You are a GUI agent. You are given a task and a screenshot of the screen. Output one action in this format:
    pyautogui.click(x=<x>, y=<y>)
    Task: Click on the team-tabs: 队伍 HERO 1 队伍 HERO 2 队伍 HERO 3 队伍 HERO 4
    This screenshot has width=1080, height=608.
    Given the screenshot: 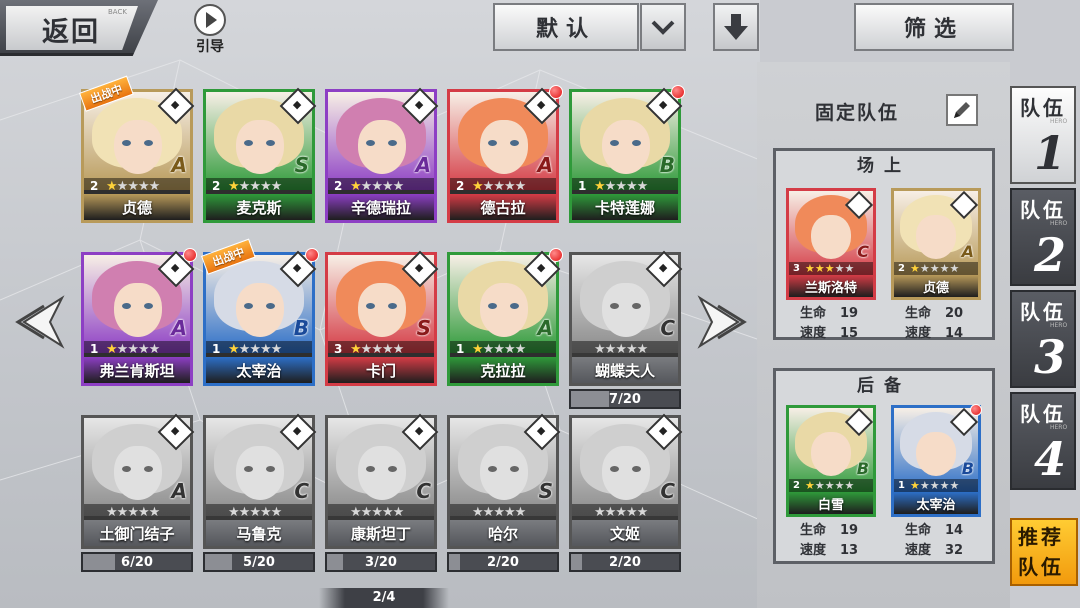 What is the action you would take?
    pyautogui.click(x=1045, y=278)
    